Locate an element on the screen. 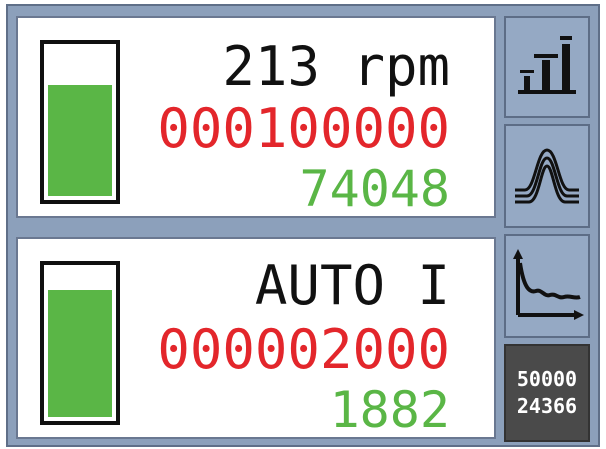 This screenshot has height=449, width=606. preset-counter: 000100000 is located at coordinates (303, 128).